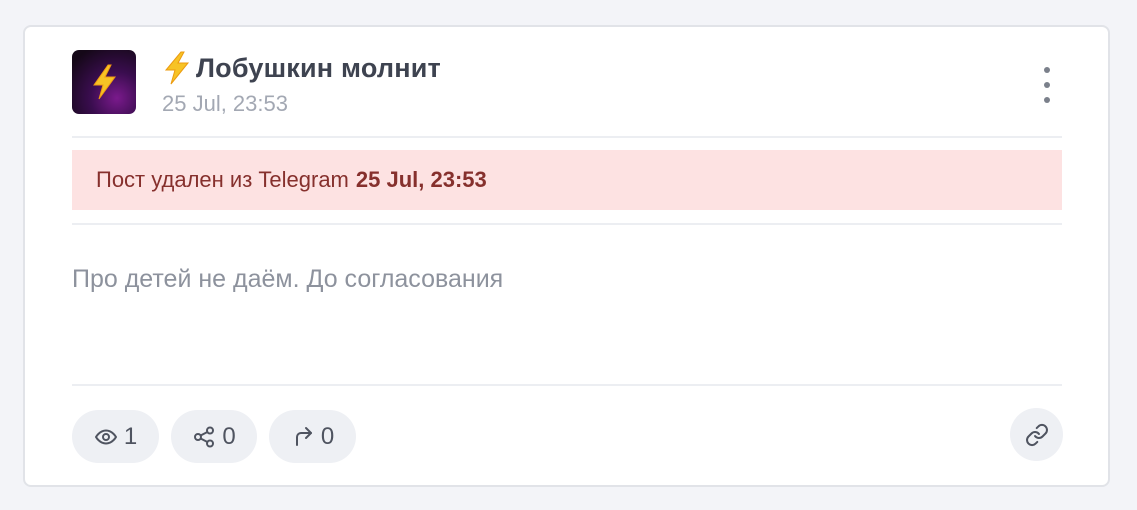 Image resolution: width=1137 pixels, height=510 pixels. Describe the element at coordinates (225, 103) in the screenshot. I see `post-date: 25 Jul, 23:53` at that location.